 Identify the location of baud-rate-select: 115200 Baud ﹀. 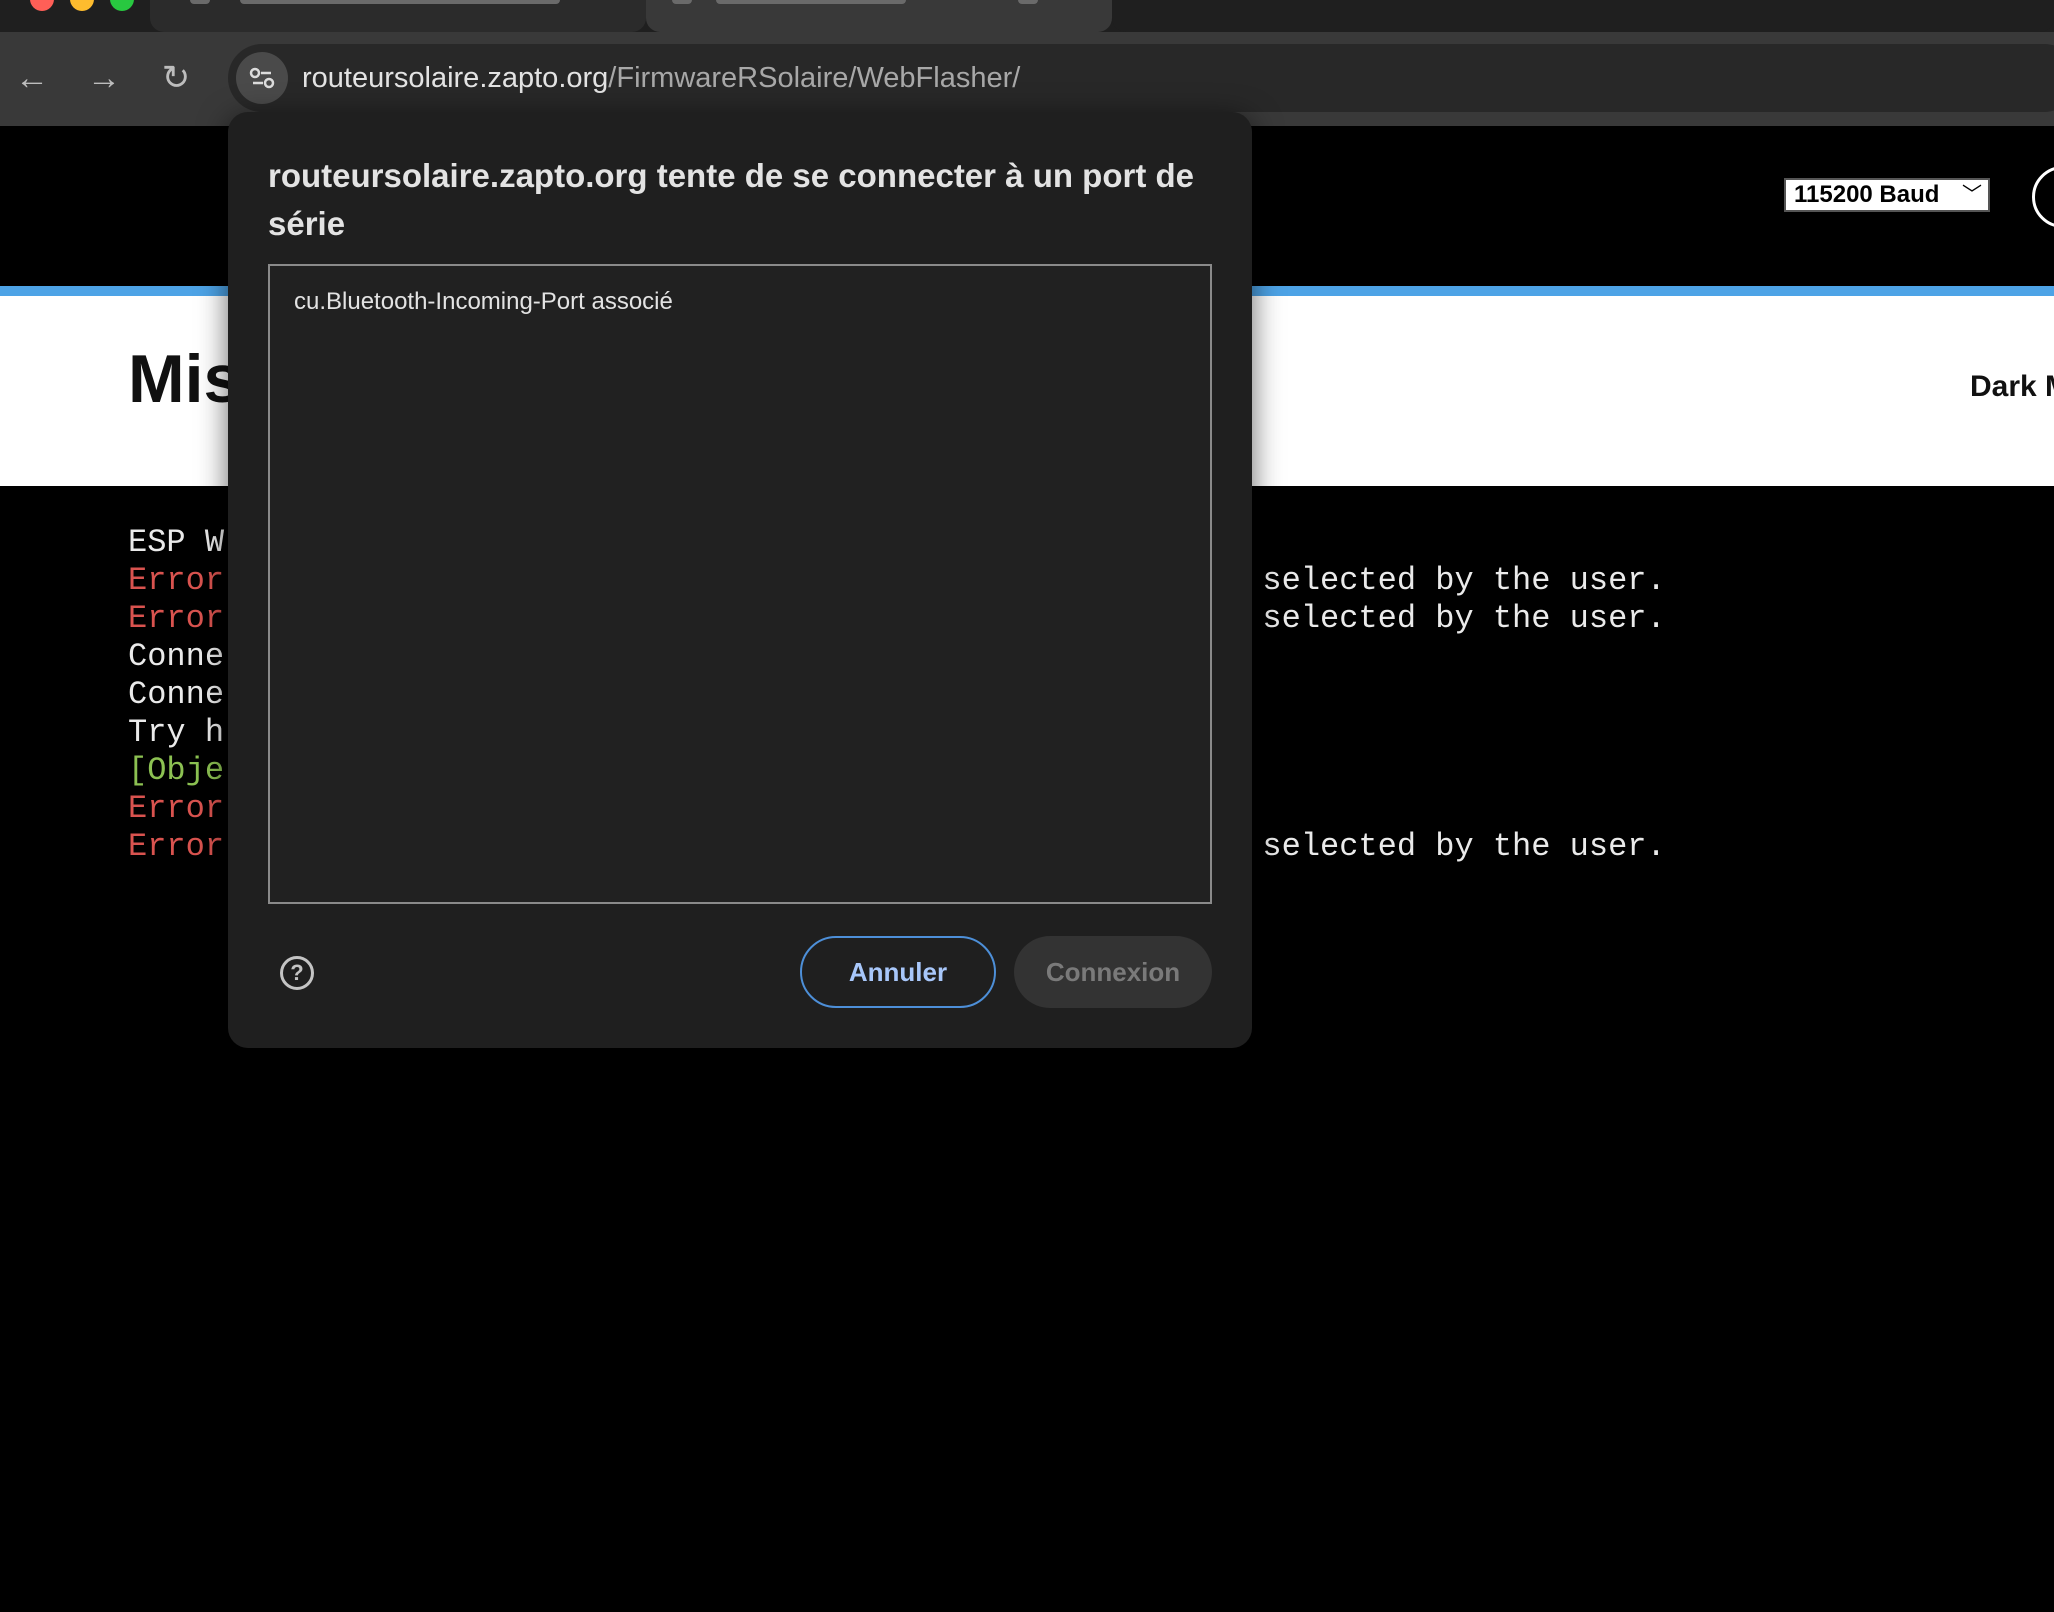
(1887, 195).